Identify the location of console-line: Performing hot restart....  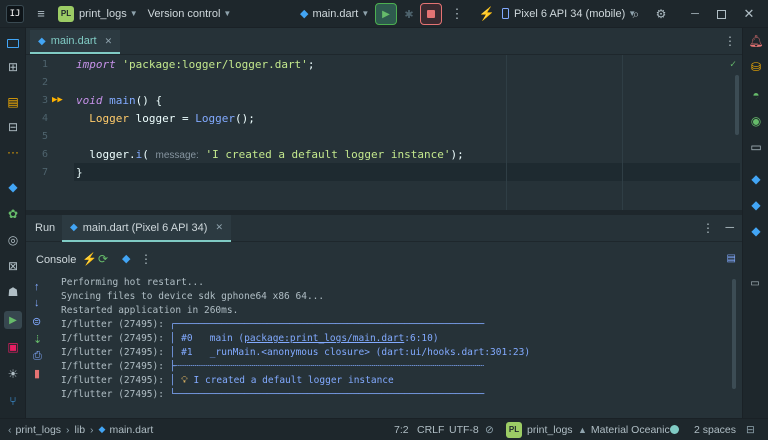
(132, 282).